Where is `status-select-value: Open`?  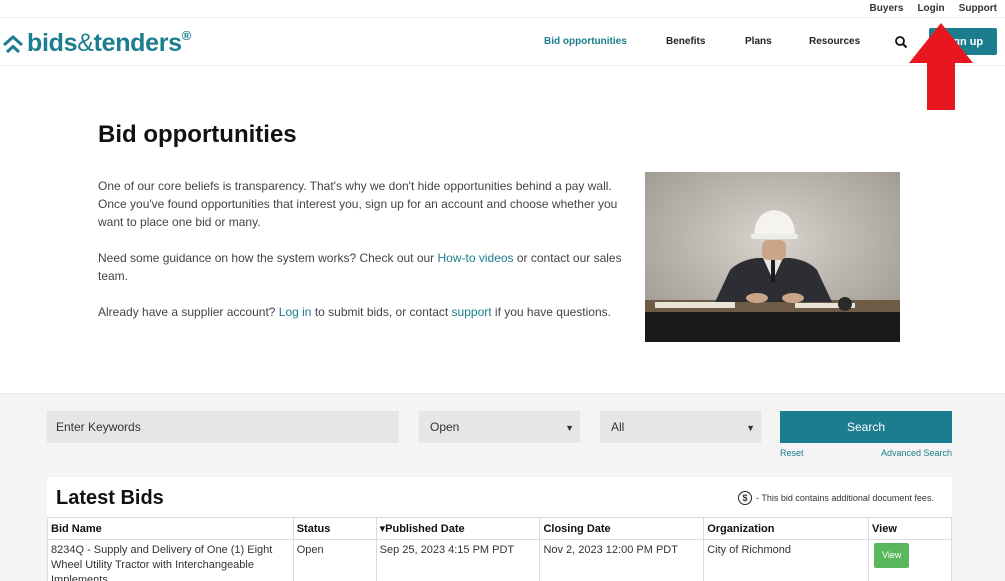 status-select-value: Open is located at coordinates (445, 427).